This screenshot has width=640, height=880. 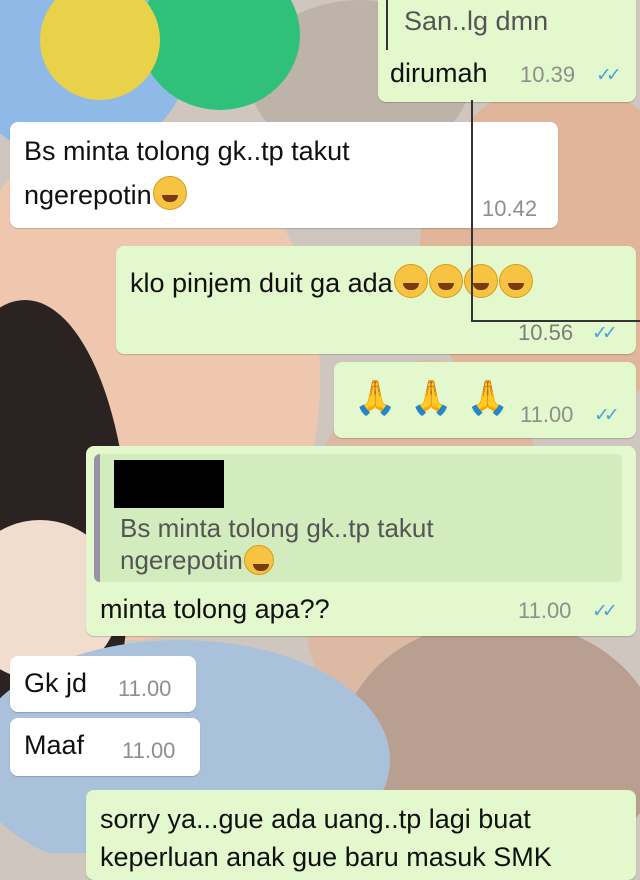 I want to click on quoted-message: Bs minta tolong gk..tp takut ngerepotin, so click(x=358, y=518).